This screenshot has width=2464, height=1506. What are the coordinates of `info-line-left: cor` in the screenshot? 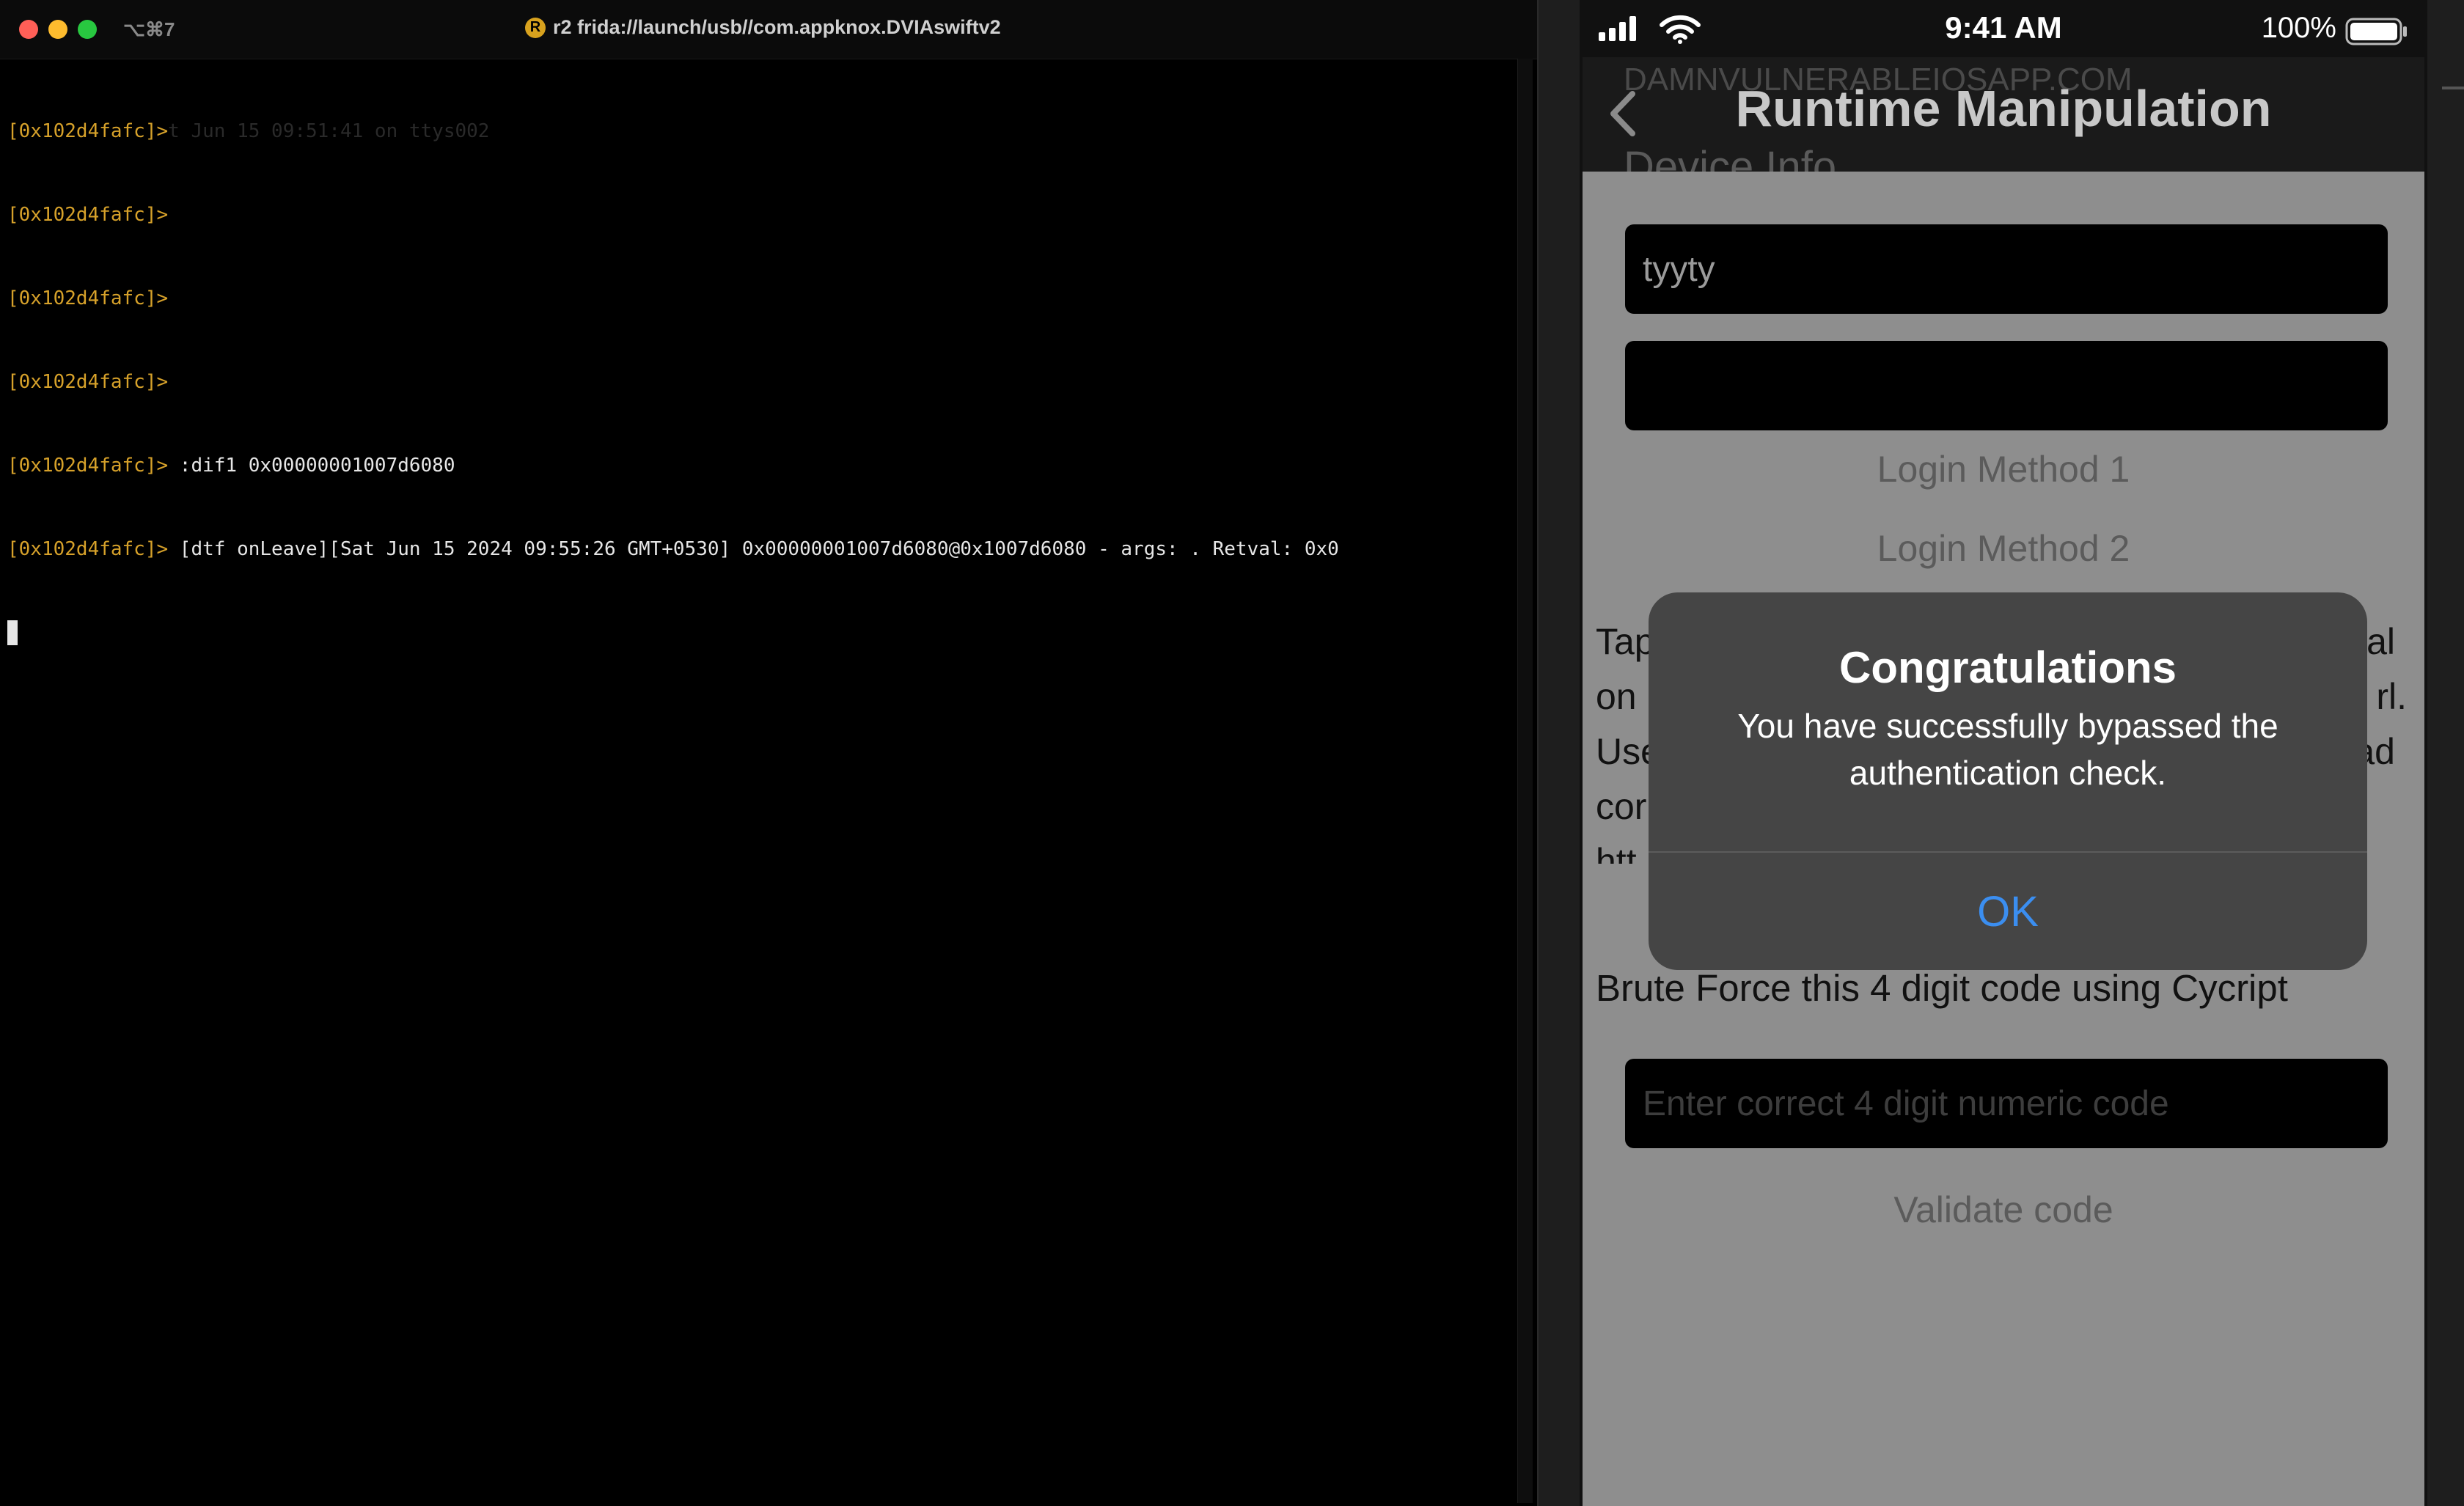 It's located at (1621, 806).